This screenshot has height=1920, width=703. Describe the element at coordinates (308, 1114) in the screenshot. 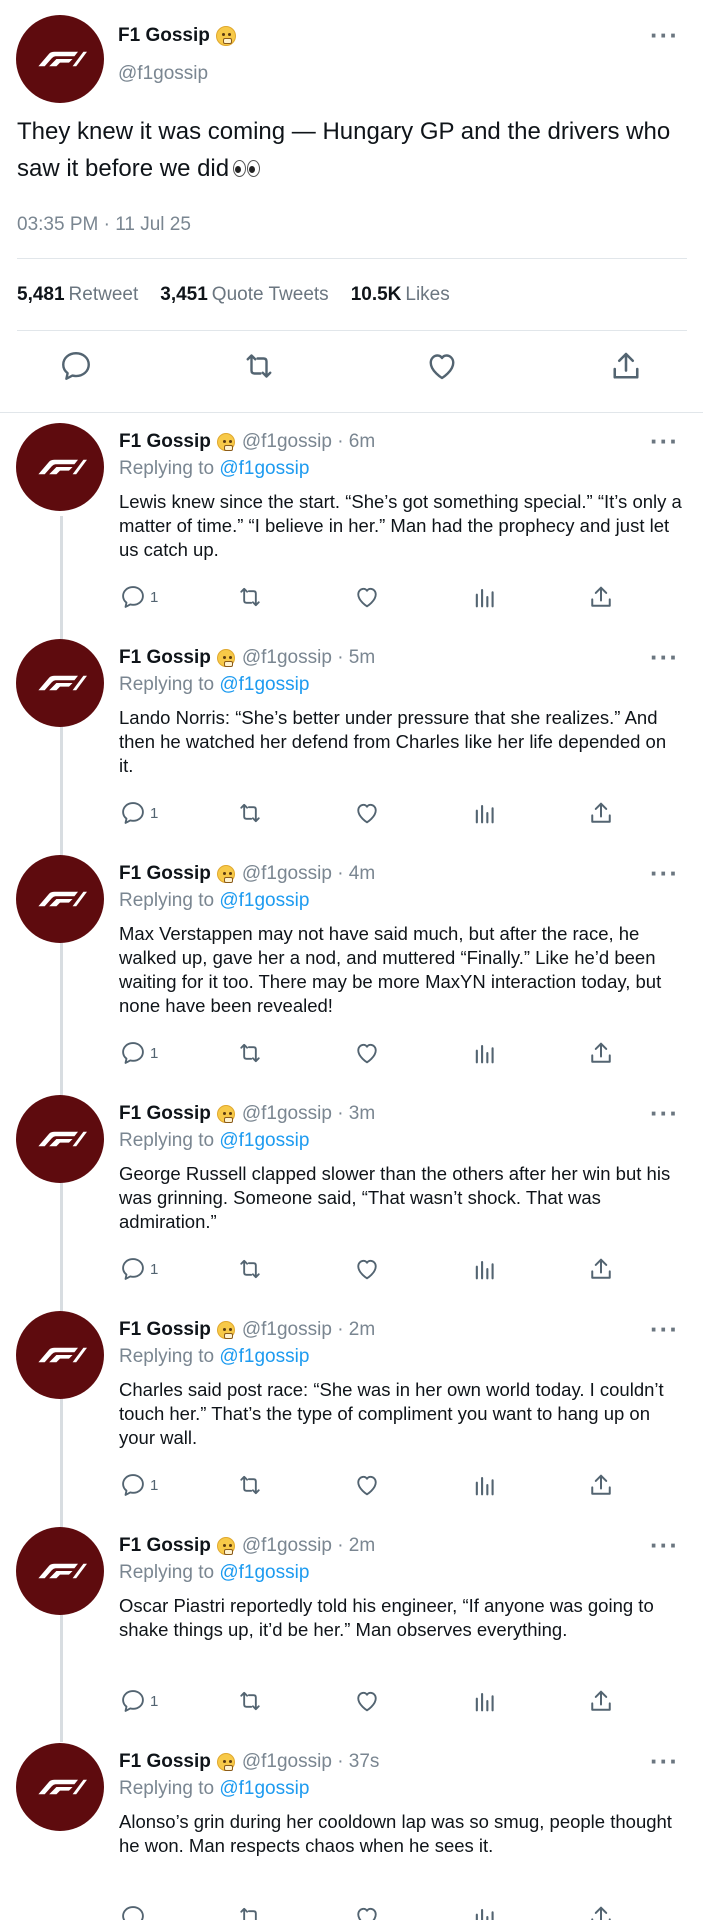

I see `author-handle-time: @f1gossip · 3m` at that location.